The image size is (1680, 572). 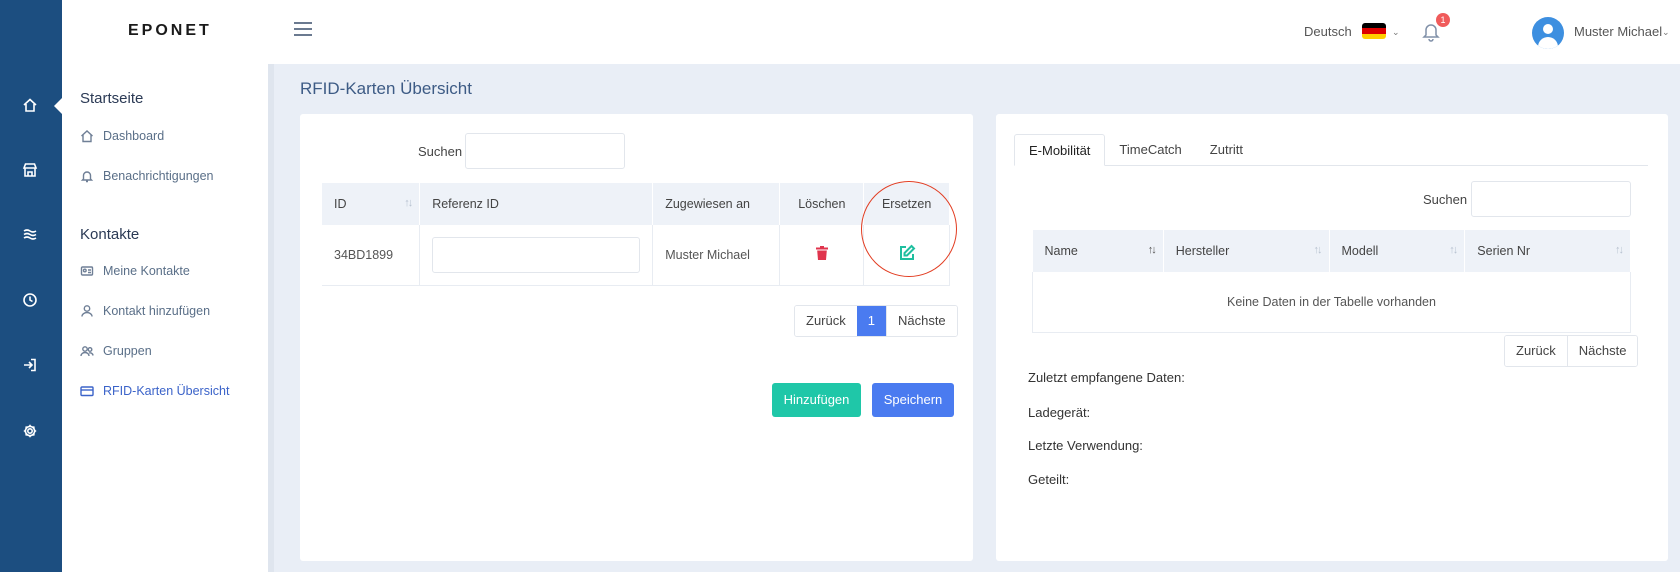 I want to click on empty-table-message: Keine Daten in der Tabelle vorhanden, so click(x=1331, y=302).